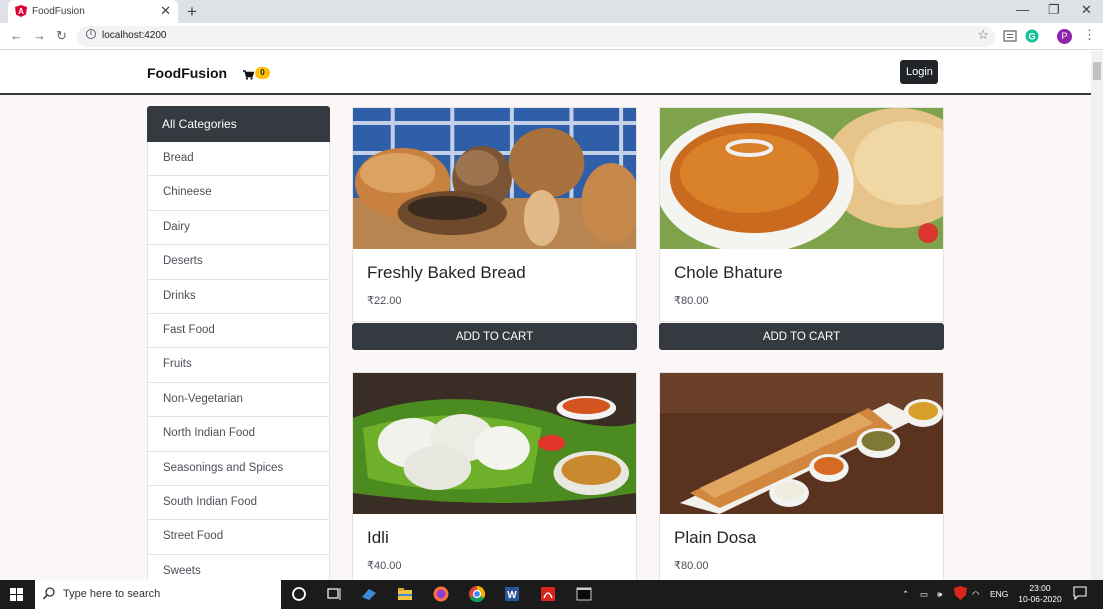  I want to click on product-price: ₹40.00, so click(384, 566).